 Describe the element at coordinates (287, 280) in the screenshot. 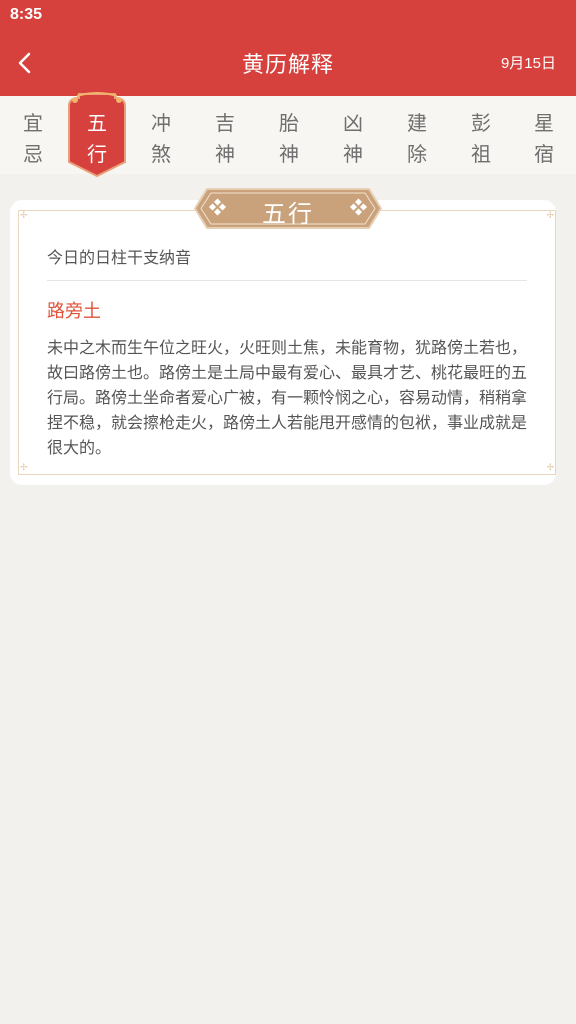

I see `divider` at that location.